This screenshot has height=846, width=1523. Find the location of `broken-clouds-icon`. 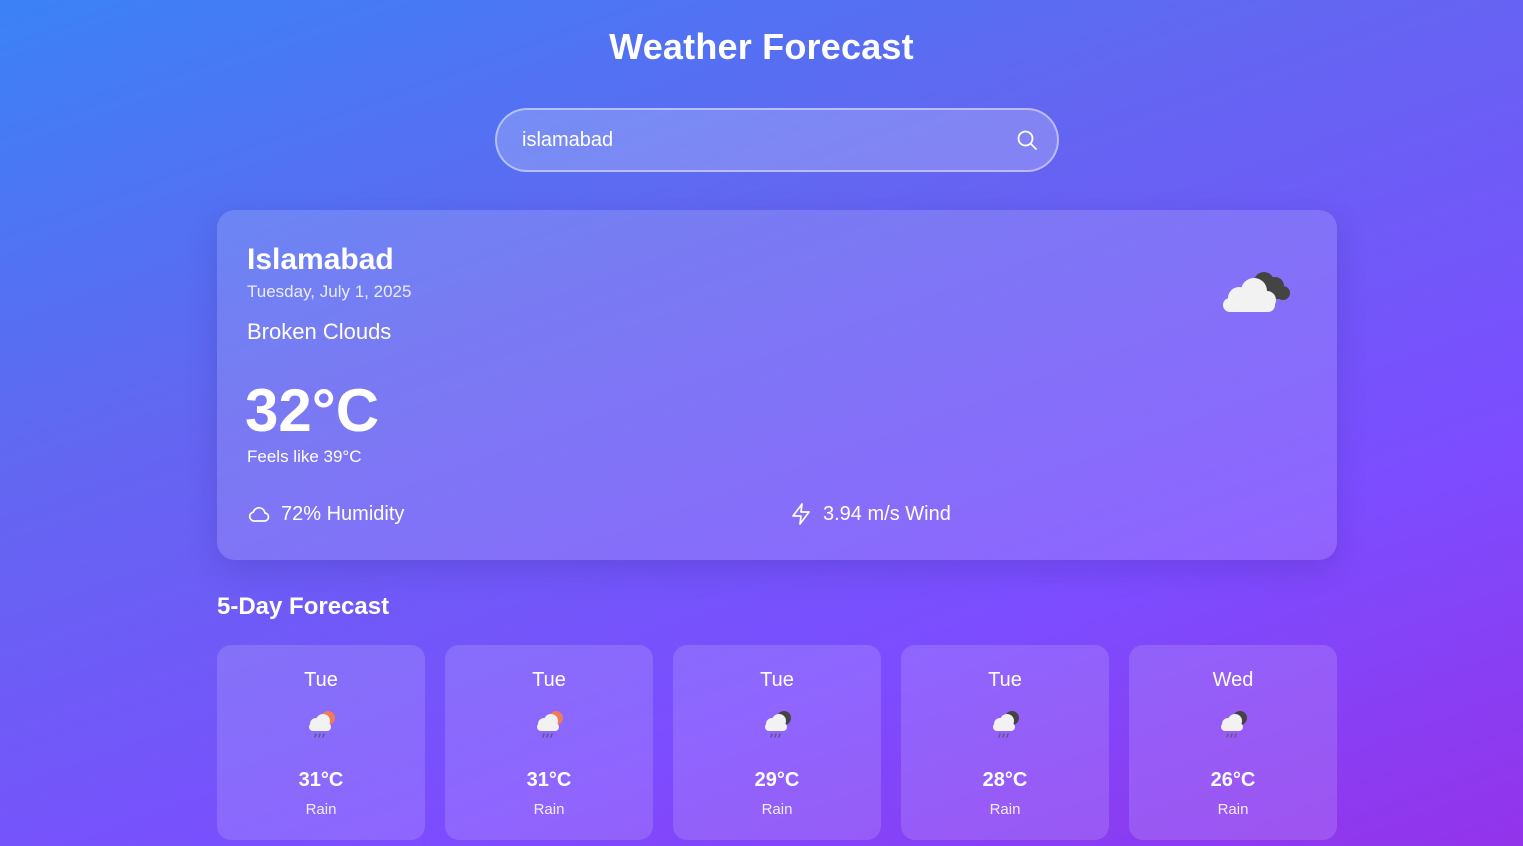

broken-clouds-icon is located at coordinates (1256, 292).